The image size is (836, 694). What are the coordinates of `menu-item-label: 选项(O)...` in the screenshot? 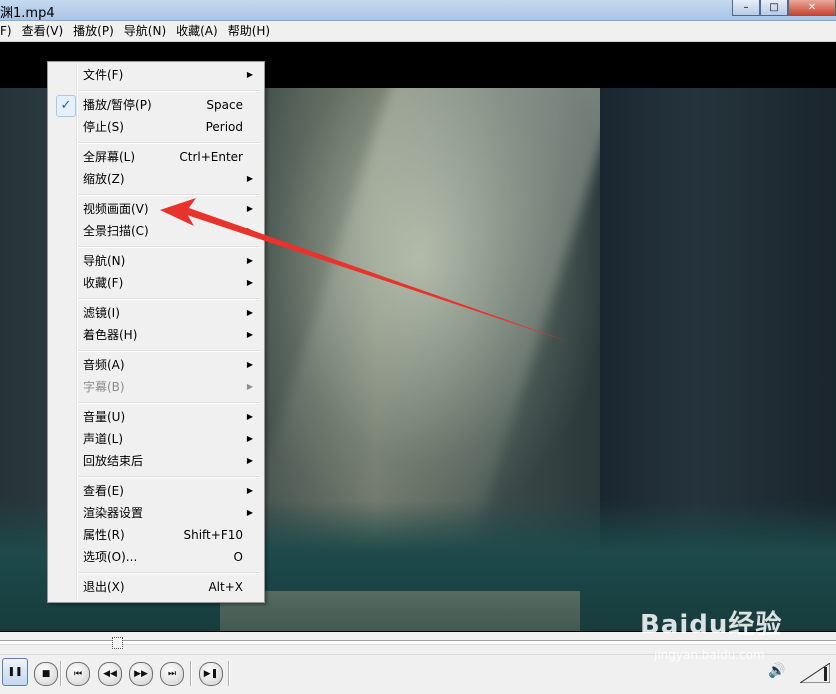 It's located at (110, 557).